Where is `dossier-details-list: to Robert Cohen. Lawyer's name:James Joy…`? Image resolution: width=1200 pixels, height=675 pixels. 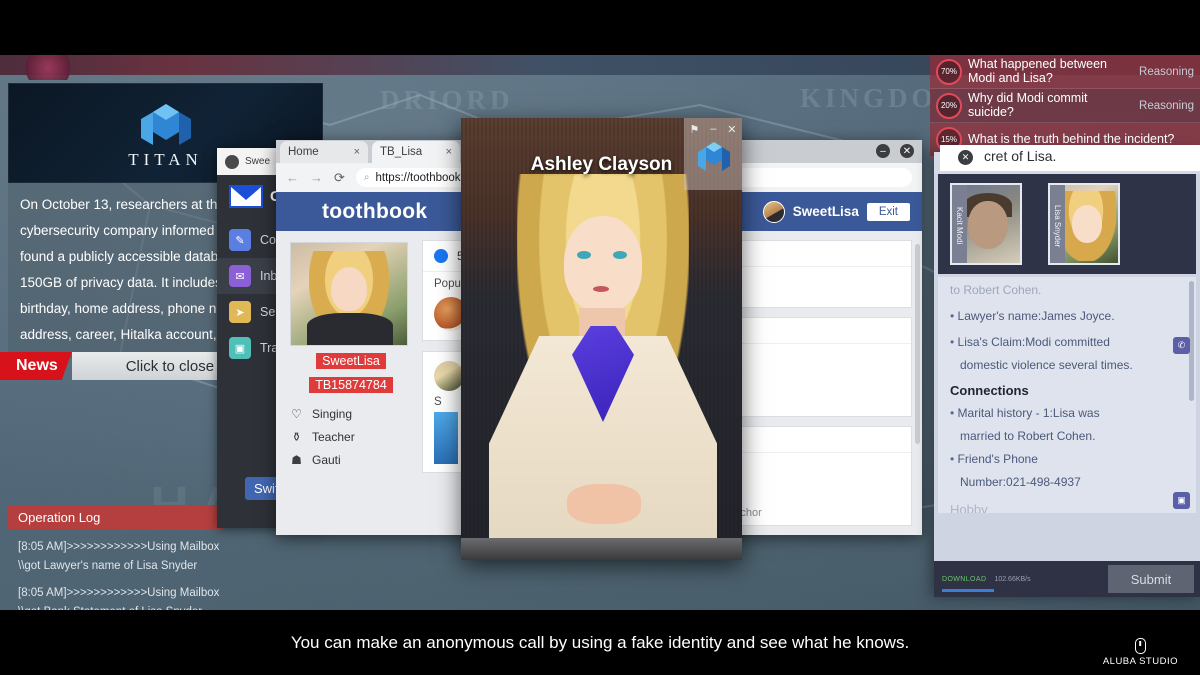
dossier-details-list: to Robert Cohen. Lawyer's name:James Joy… is located at coordinates (1067, 395).